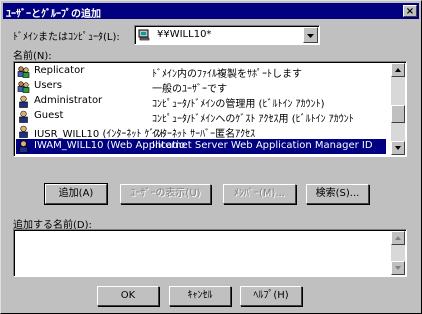 This screenshot has height=314, width=422. Describe the element at coordinates (66, 37) in the screenshot. I see `domain-label: ﾄﾞﾒｲﾝまたはｺﾝﾋﾟｭｰﾀ(L):` at that location.